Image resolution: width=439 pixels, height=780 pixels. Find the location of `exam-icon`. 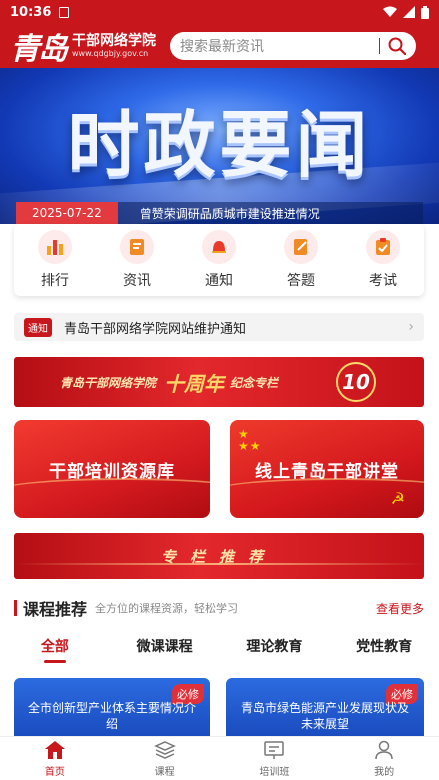

exam-icon is located at coordinates (383, 247).